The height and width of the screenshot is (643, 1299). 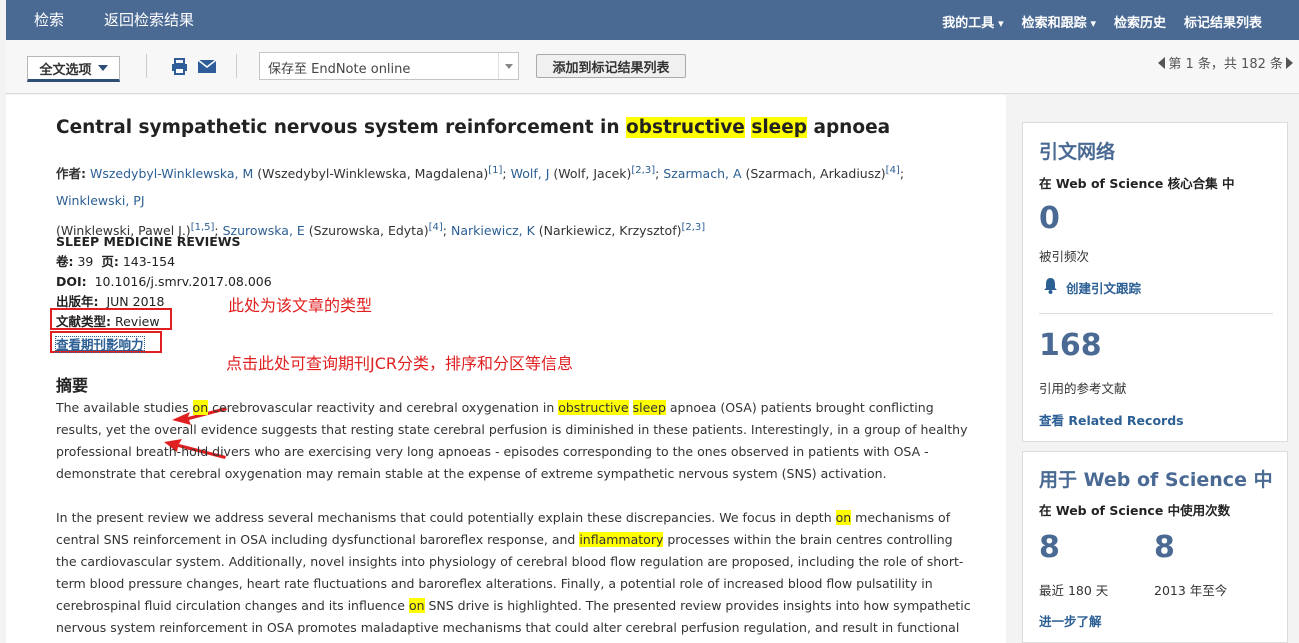 What do you see at coordinates (849, 127) in the screenshot?
I see `title-text: apnoea` at bounding box center [849, 127].